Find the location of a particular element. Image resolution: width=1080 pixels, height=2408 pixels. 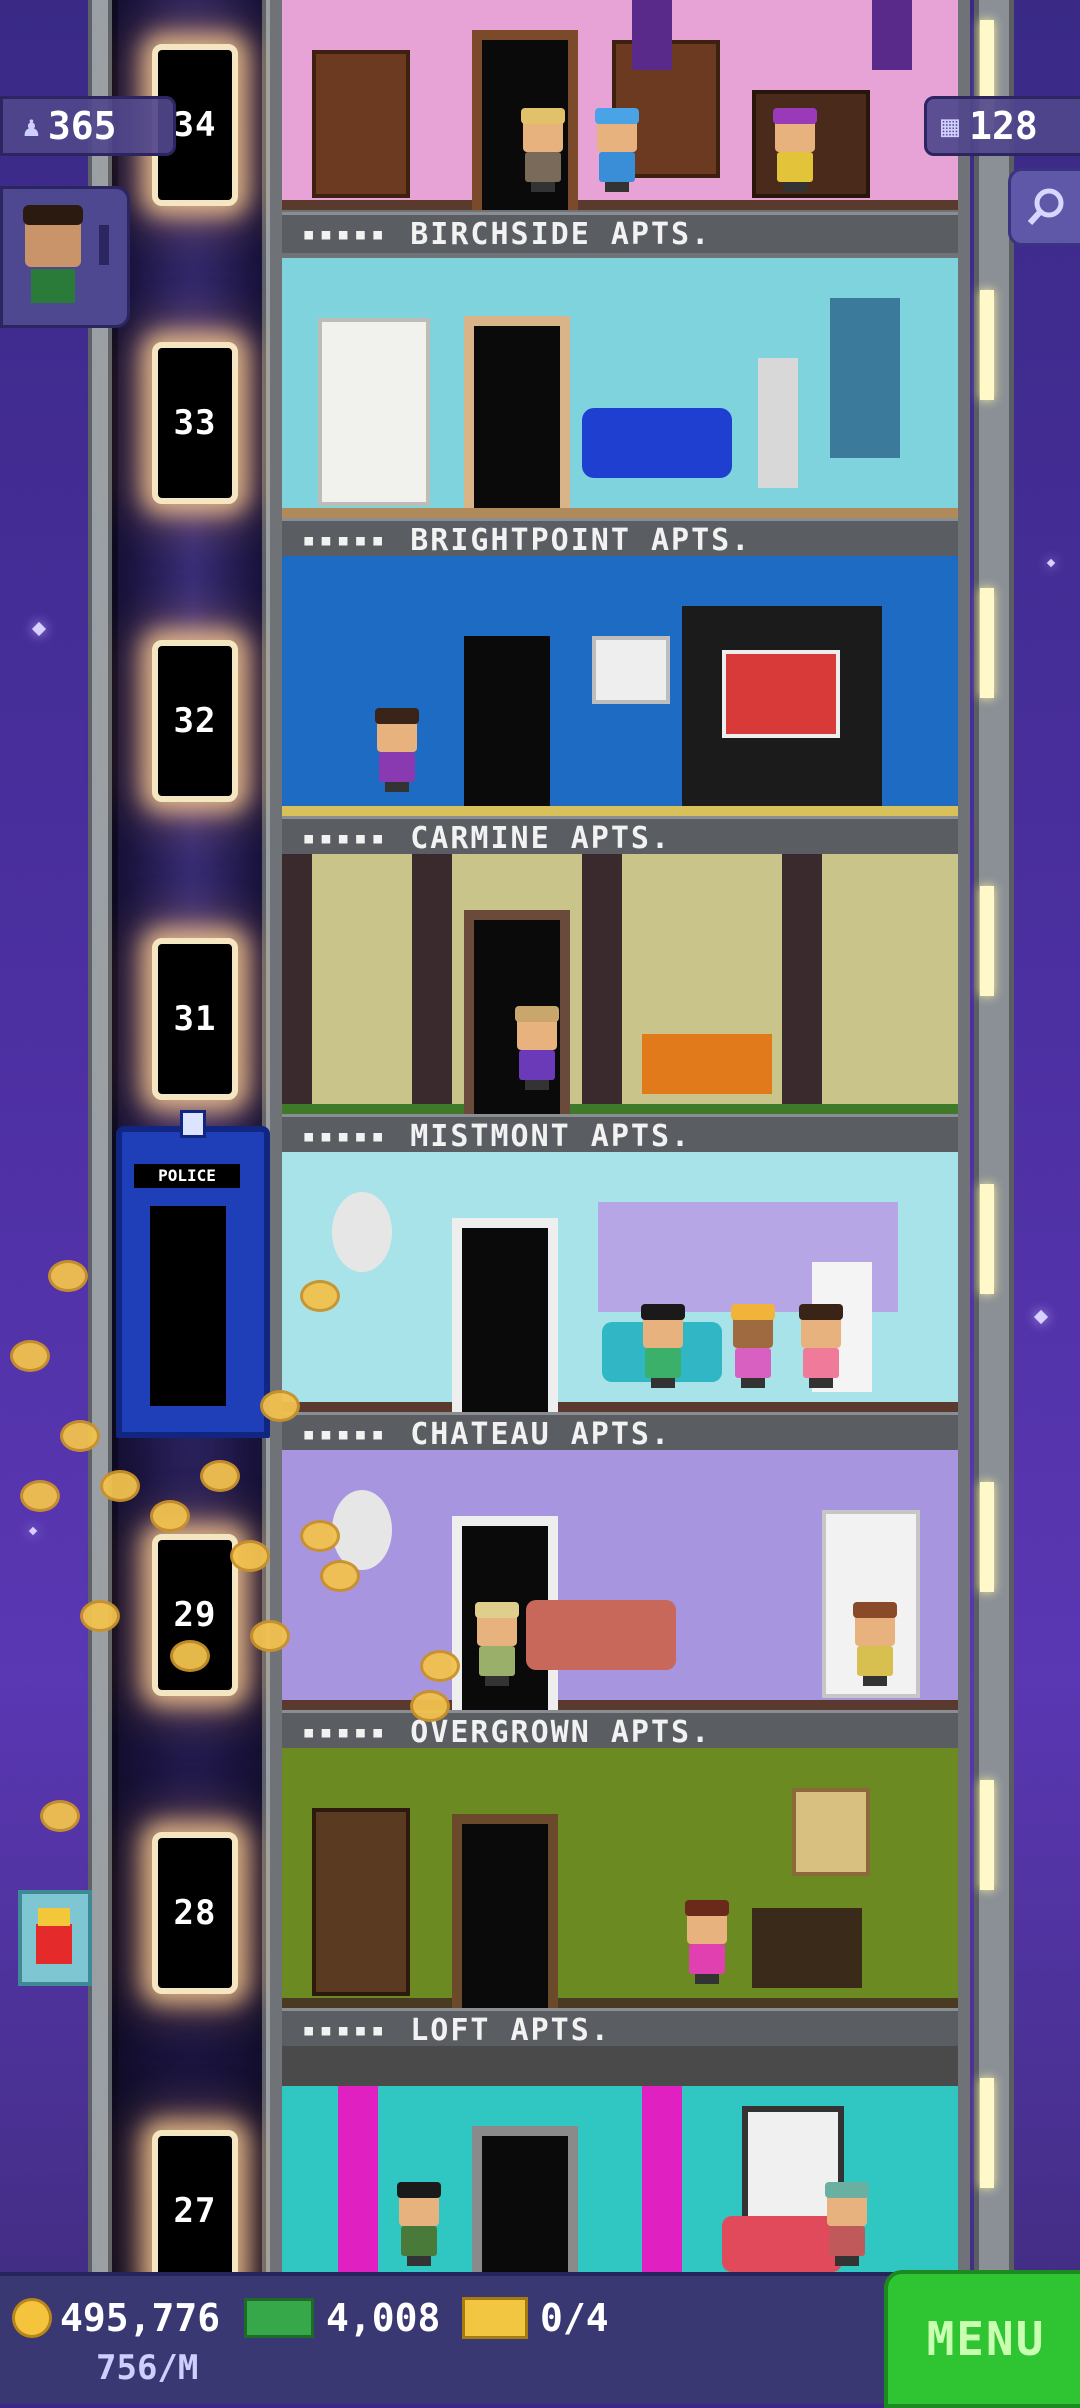

elevator-stop-27: 27 is located at coordinates (195, 2211).